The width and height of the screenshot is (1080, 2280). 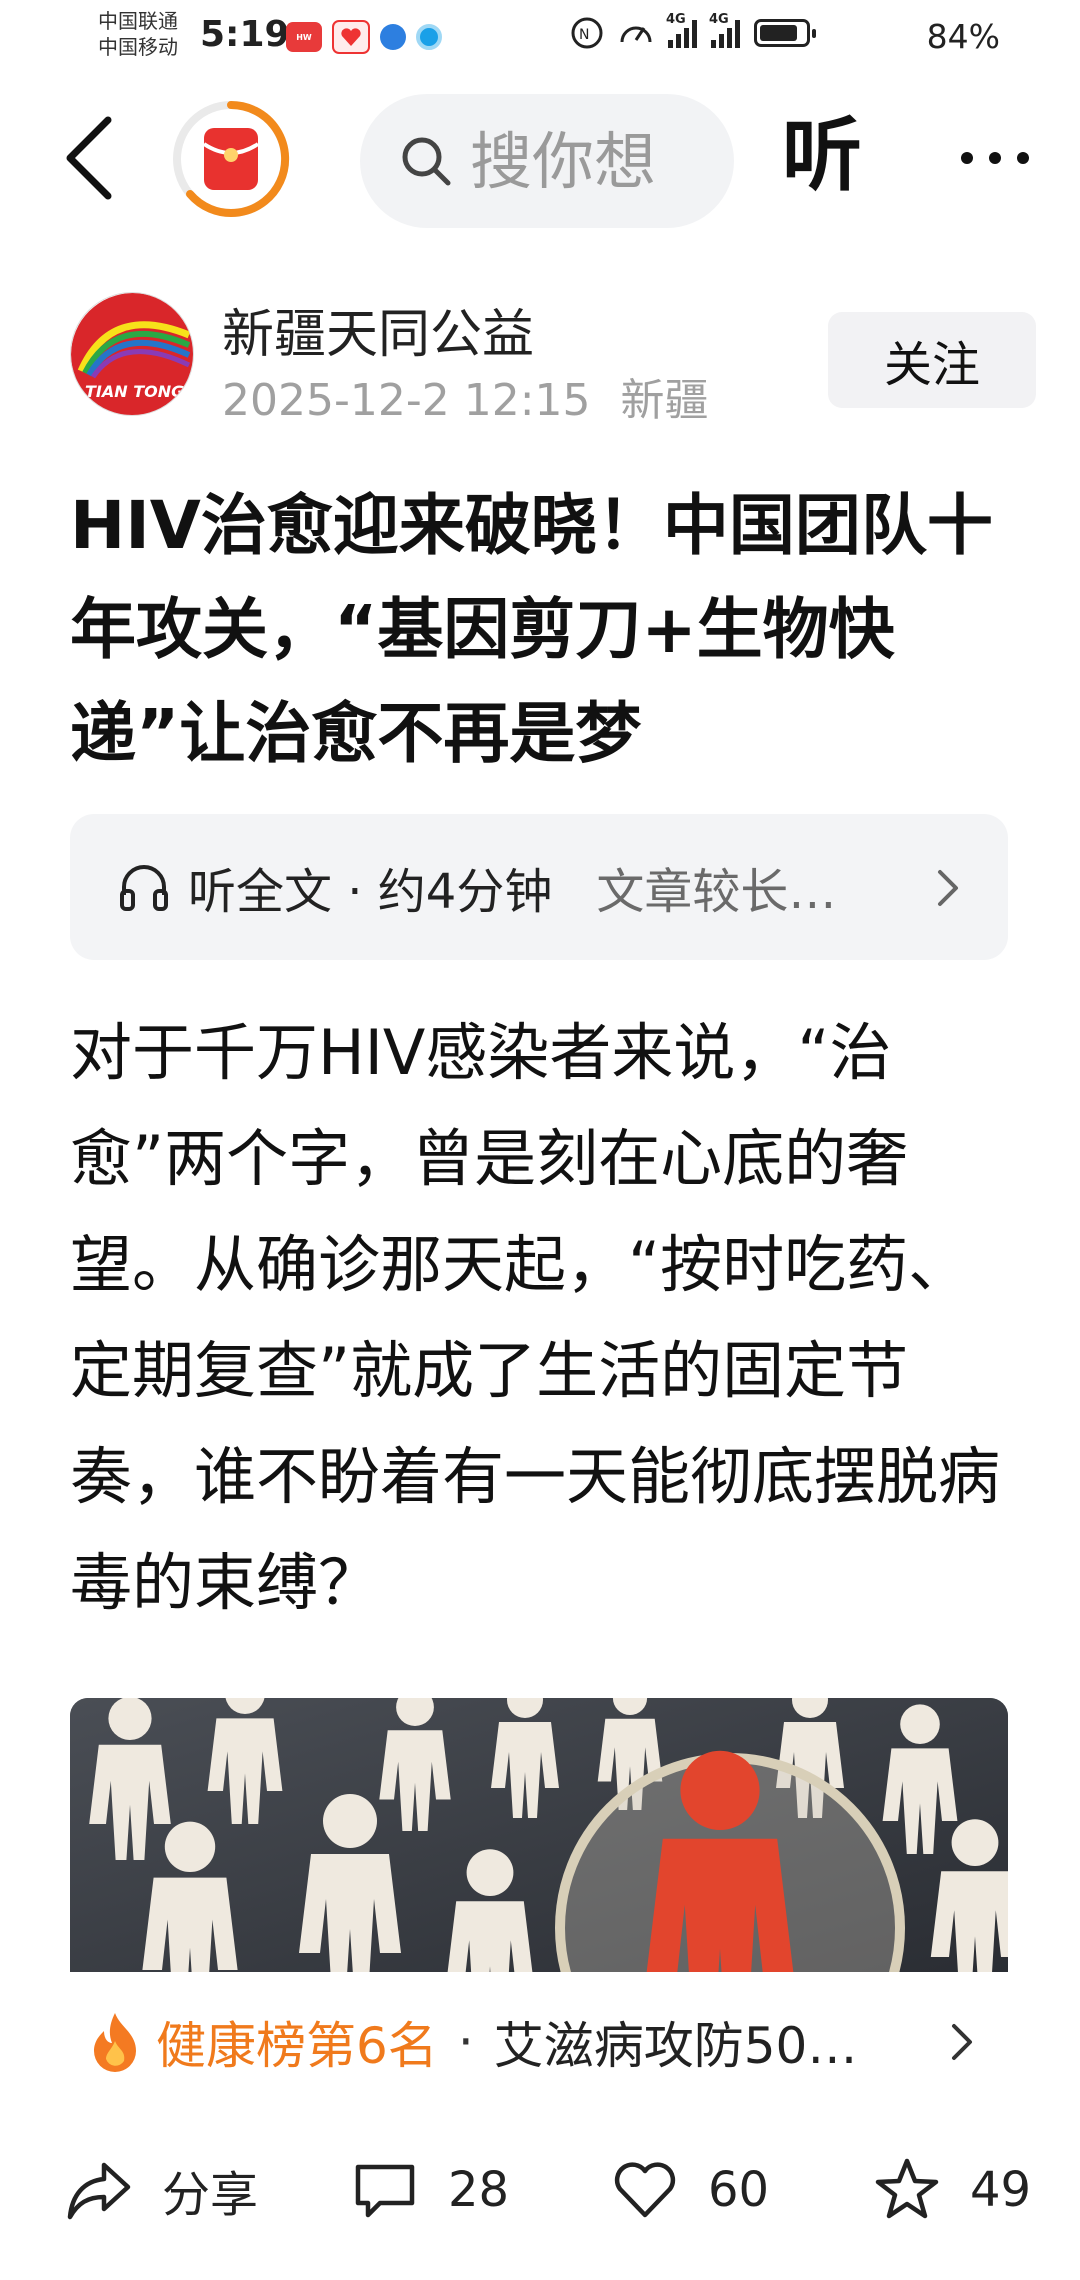 I want to click on comment-icon, so click(x=385, y=2191).